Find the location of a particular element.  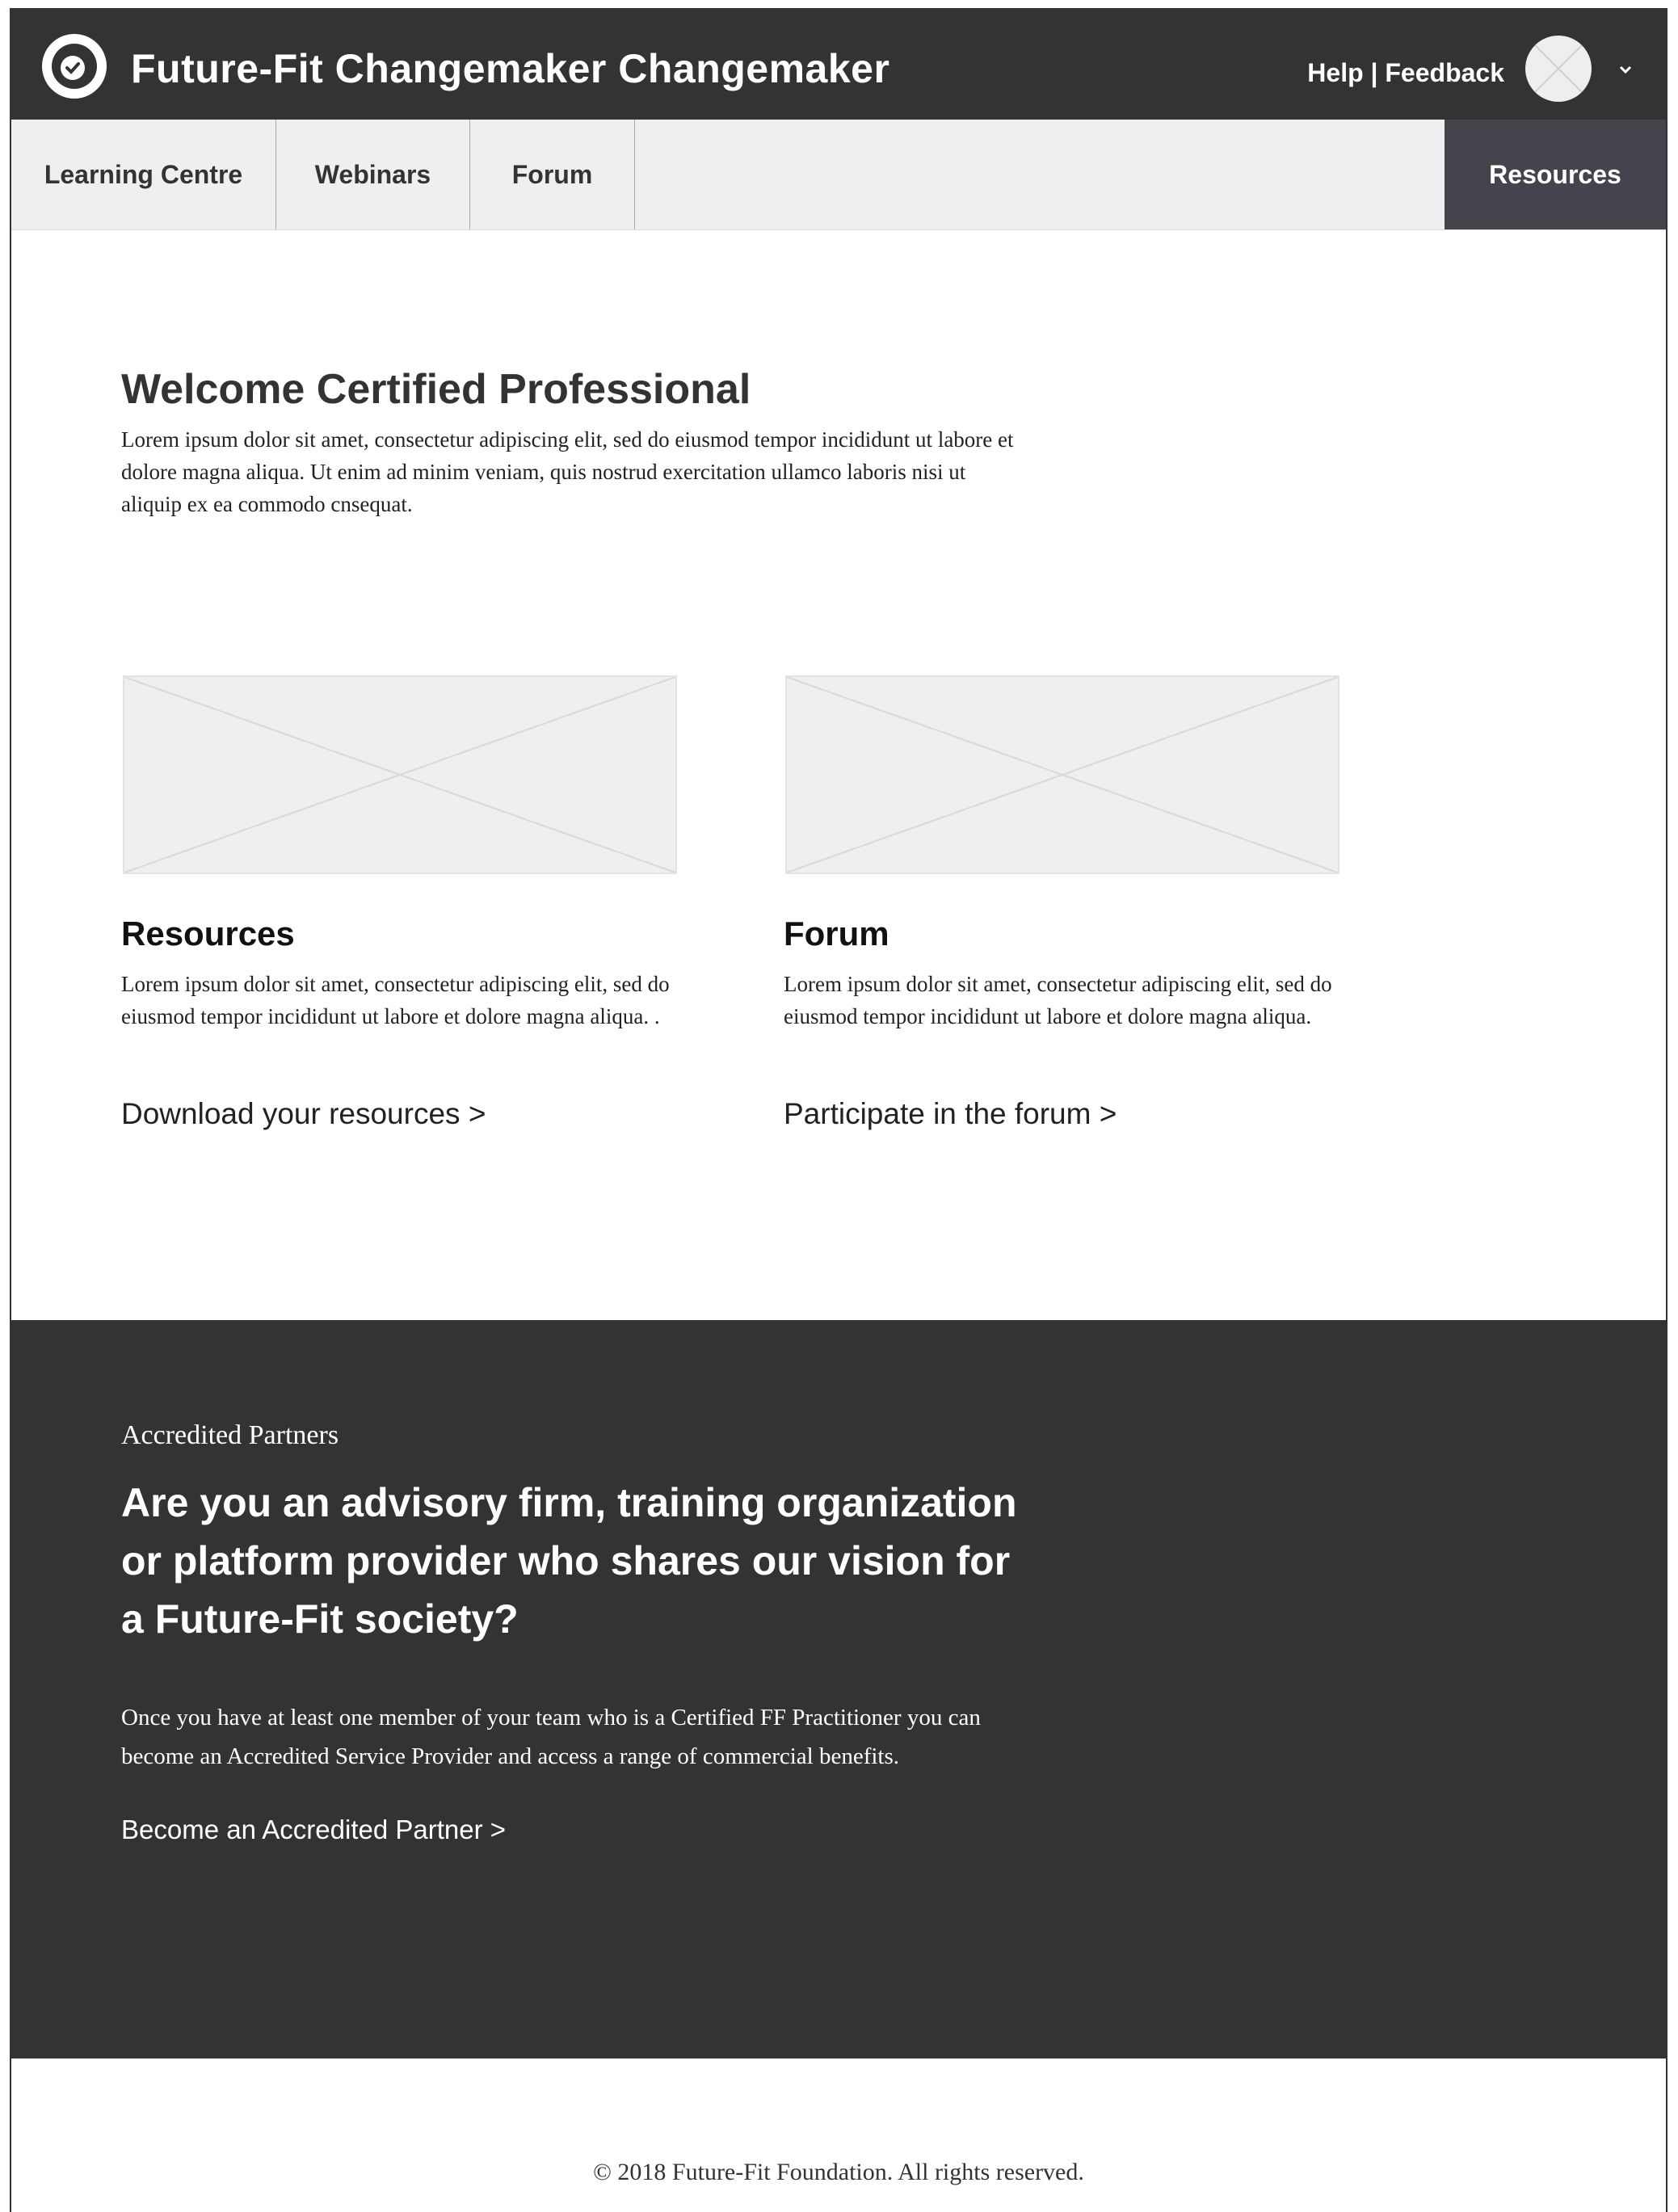

logo-check-icon is located at coordinates (74, 66).